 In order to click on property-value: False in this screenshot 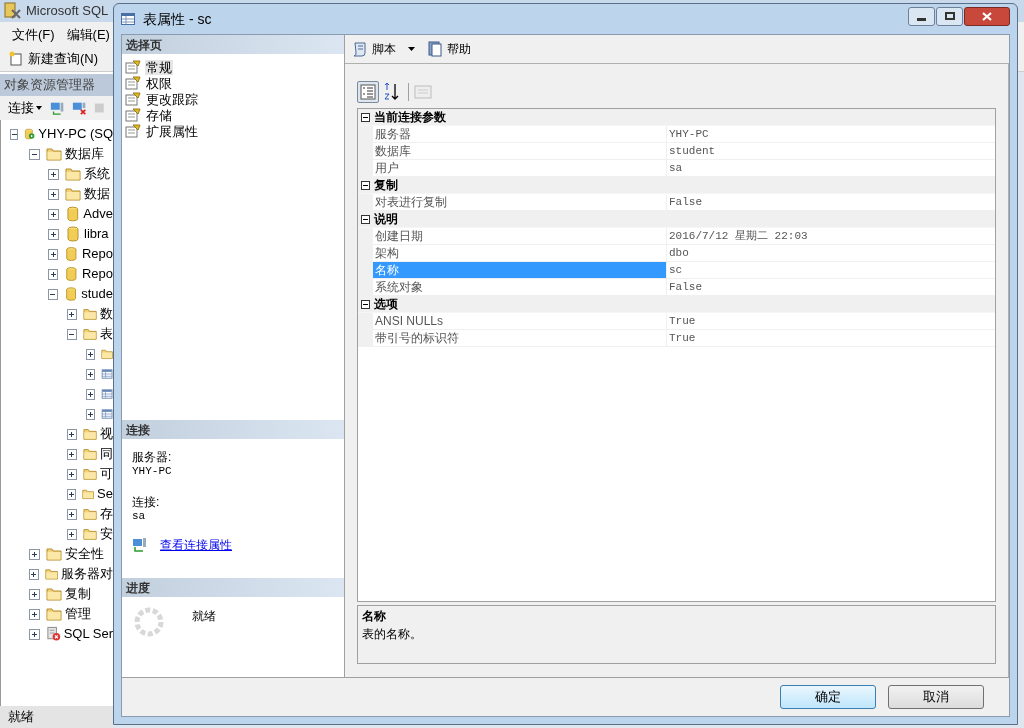, I will do `click(831, 287)`.